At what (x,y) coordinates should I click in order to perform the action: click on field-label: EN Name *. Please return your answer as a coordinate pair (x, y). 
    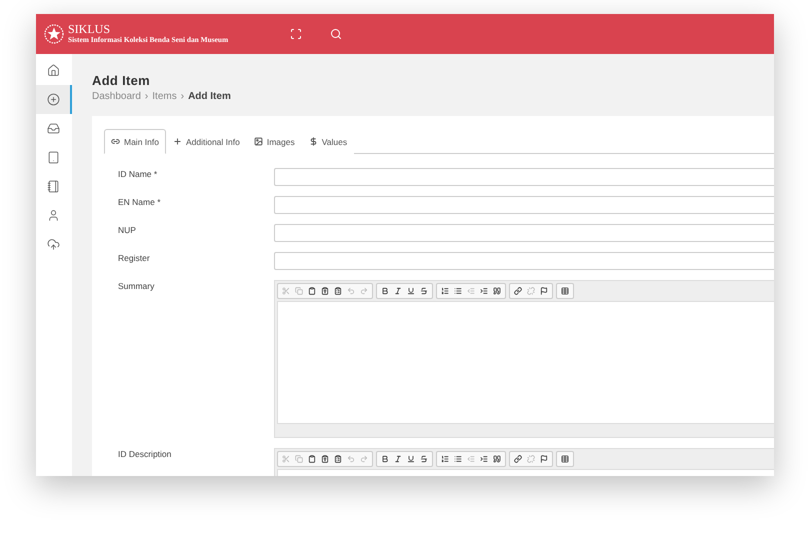
    Looking at the image, I should click on (140, 202).